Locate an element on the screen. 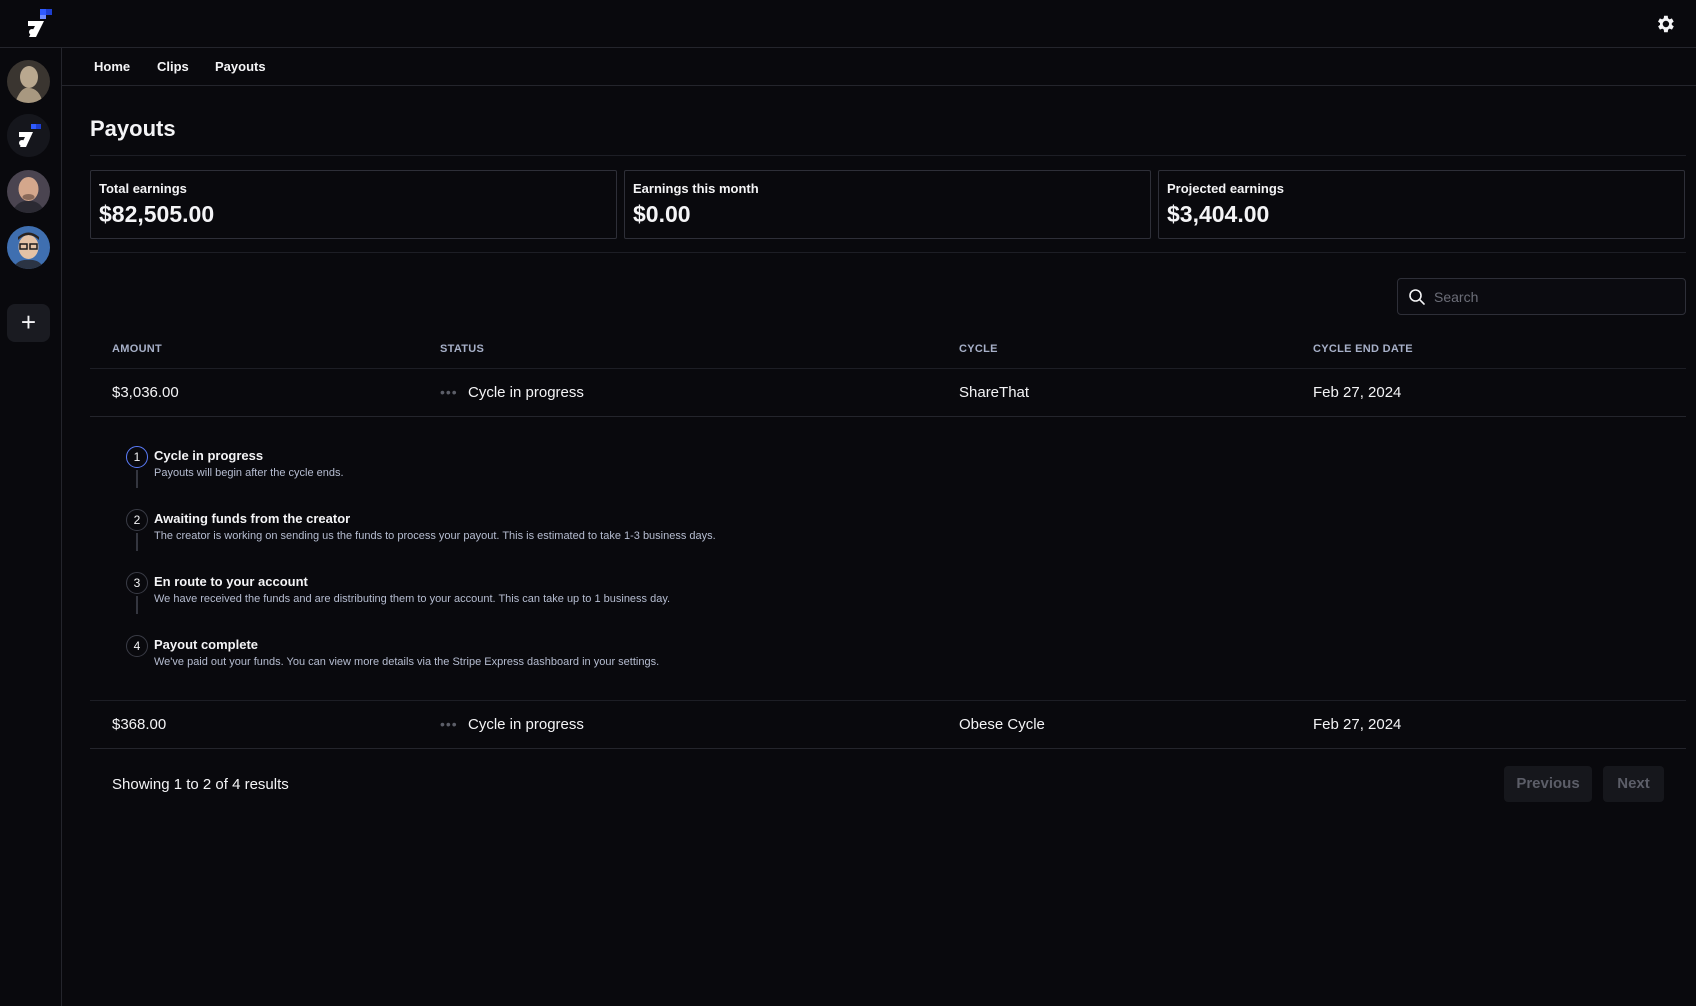 The height and width of the screenshot is (1006, 1696). stat-value: $82,505.00 is located at coordinates (157, 214).